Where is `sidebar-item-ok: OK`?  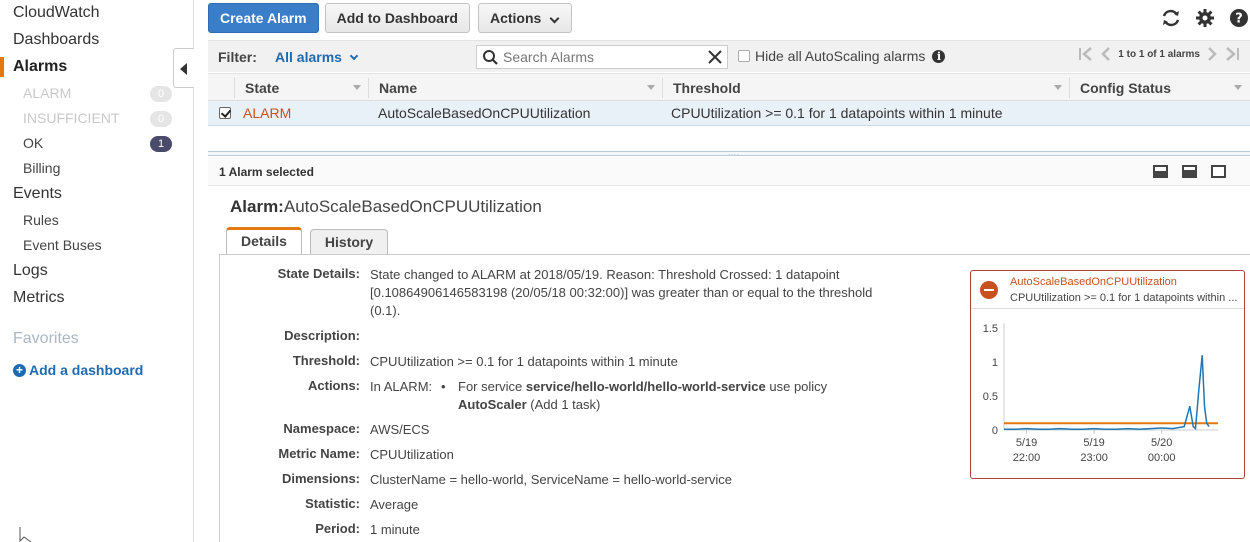
sidebar-item-ok: OK is located at coordinates (33, 143).